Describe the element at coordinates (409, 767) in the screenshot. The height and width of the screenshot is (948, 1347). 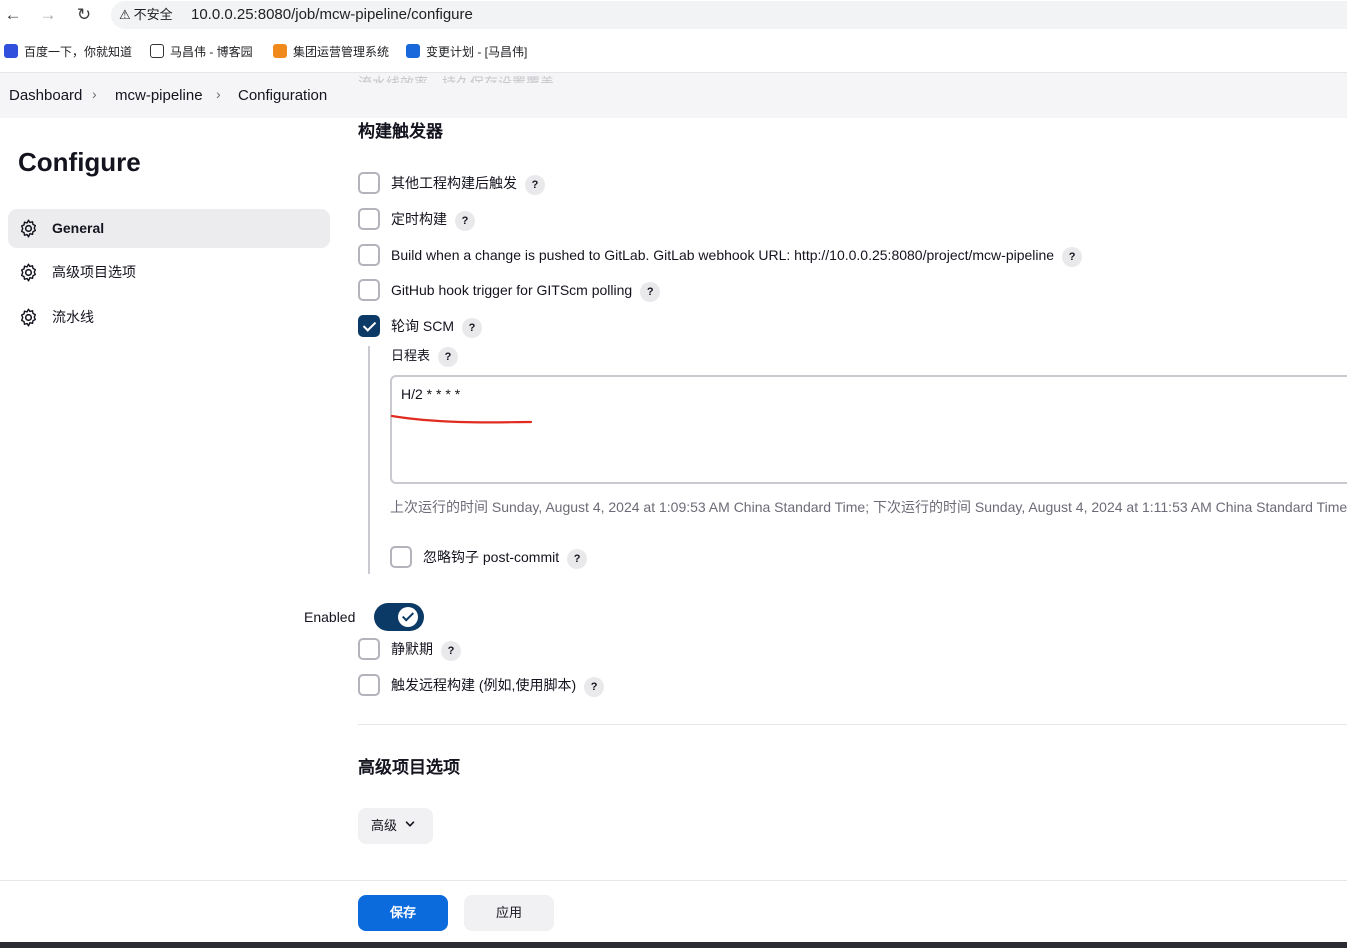
I see `section-title-advanced-options: 高级项目选项` at that location.